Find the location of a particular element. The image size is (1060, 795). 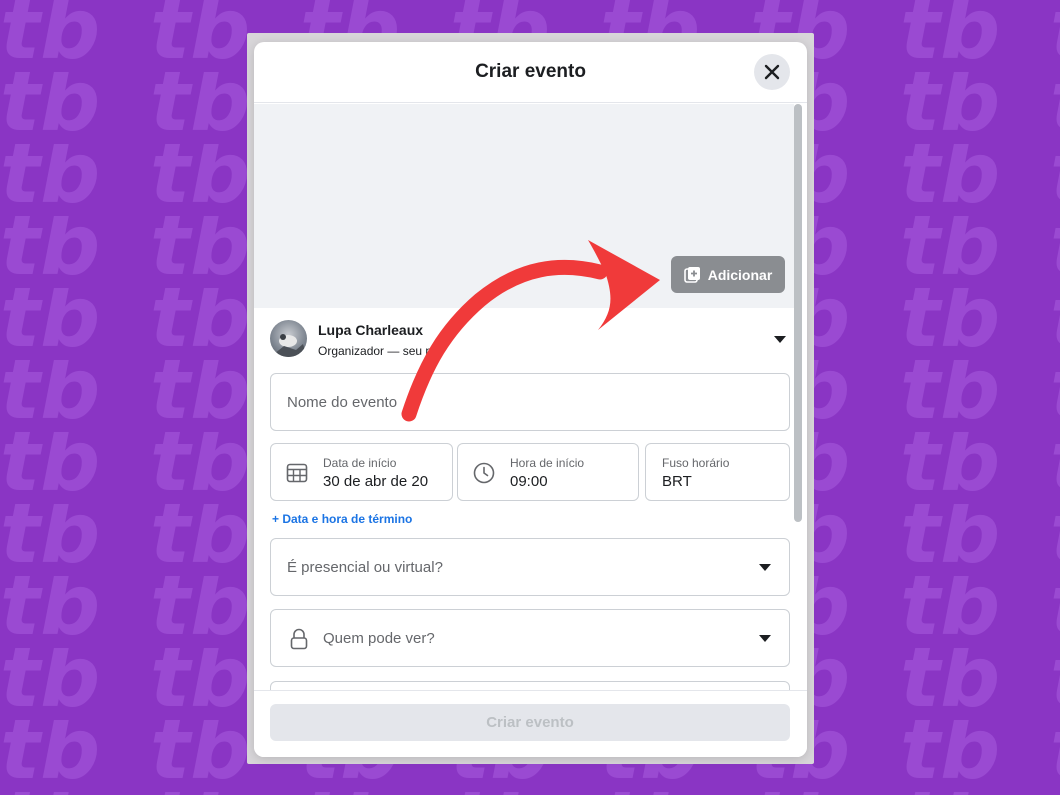

privacy-select: Quem pode ver? is located at coordinates (530, 638).